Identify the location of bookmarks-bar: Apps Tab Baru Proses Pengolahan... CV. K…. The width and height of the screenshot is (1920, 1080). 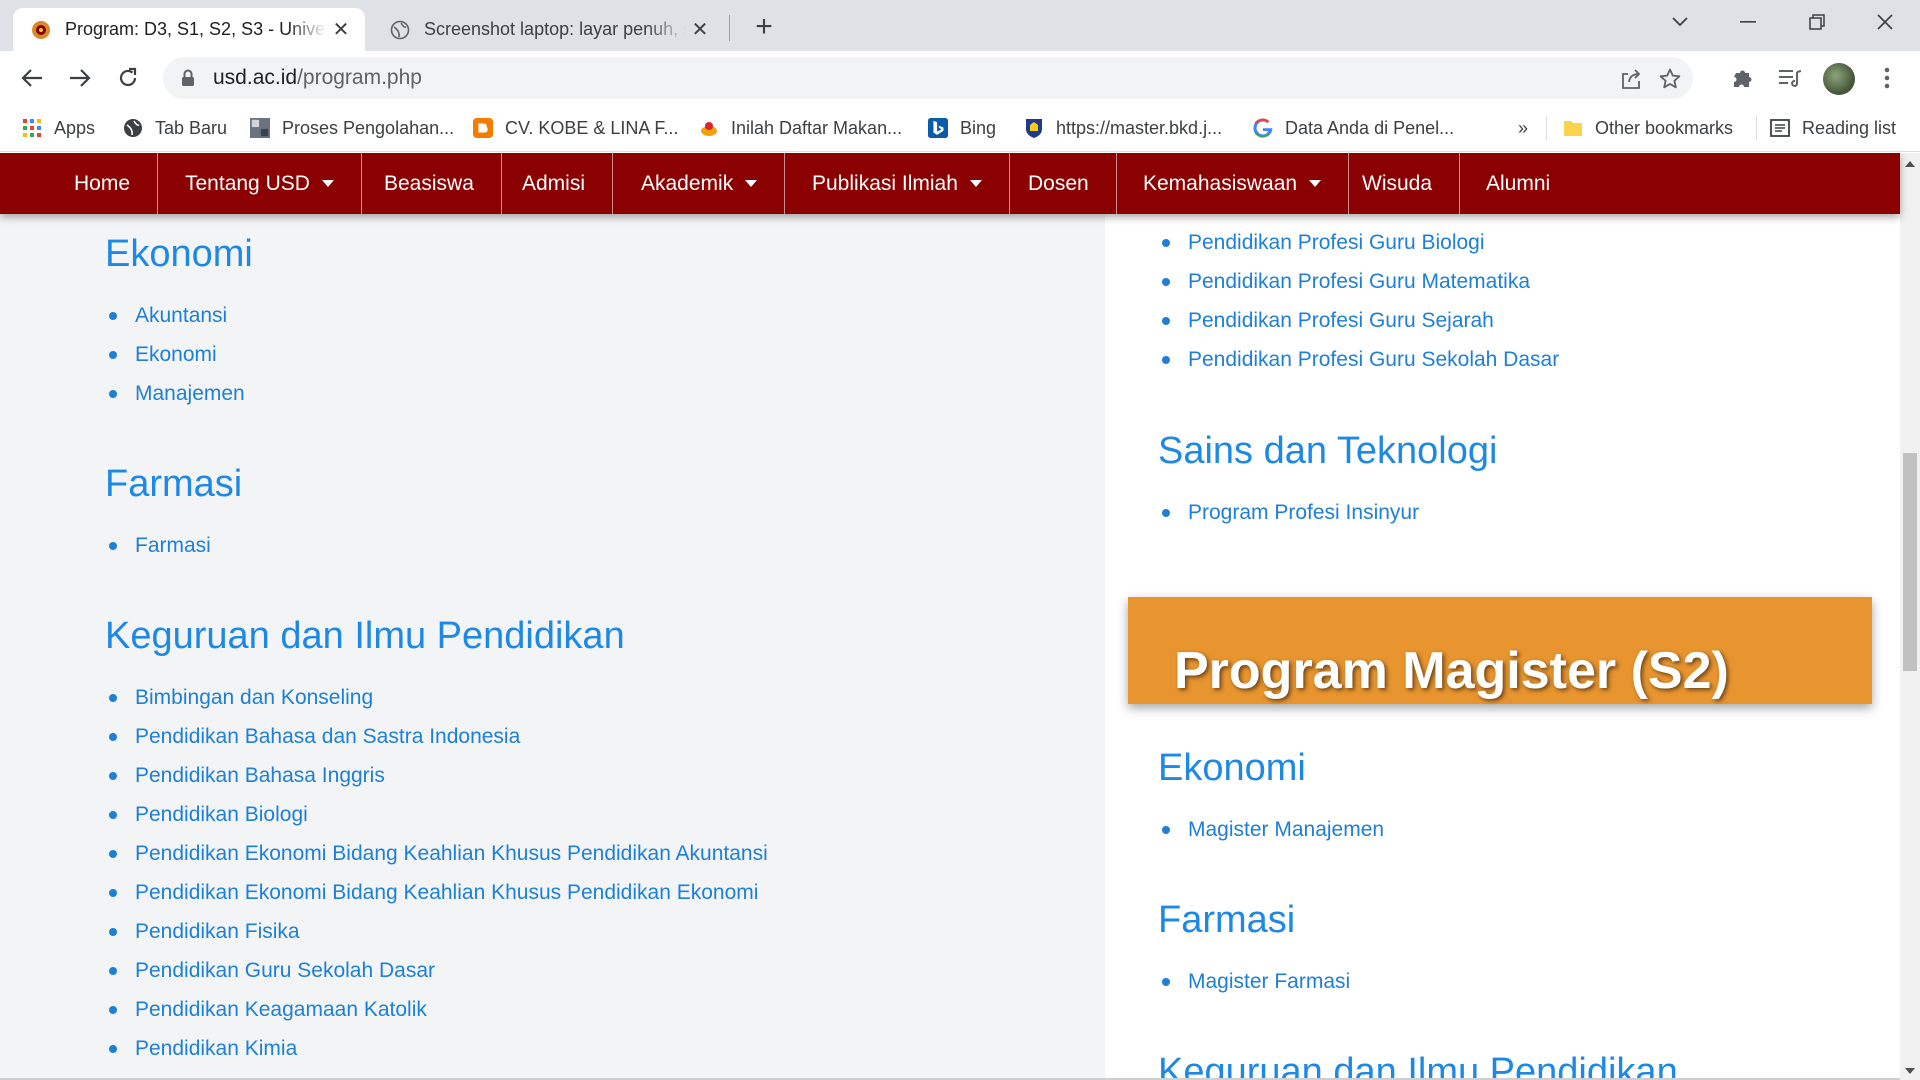
(960, 128).